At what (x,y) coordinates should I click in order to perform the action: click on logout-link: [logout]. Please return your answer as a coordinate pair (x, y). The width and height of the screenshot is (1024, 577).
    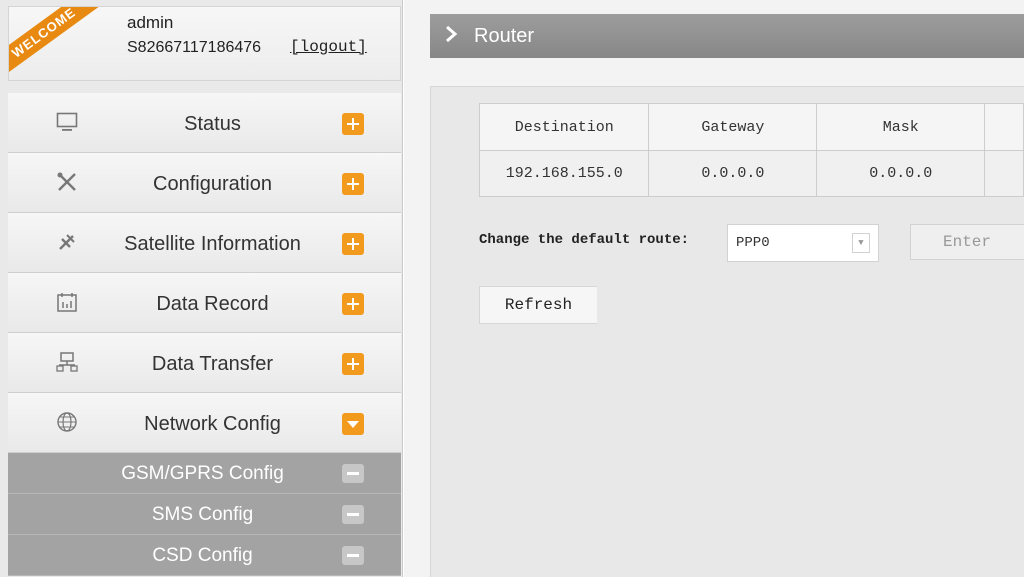
    Looking at the image, I should click on (328, 47).